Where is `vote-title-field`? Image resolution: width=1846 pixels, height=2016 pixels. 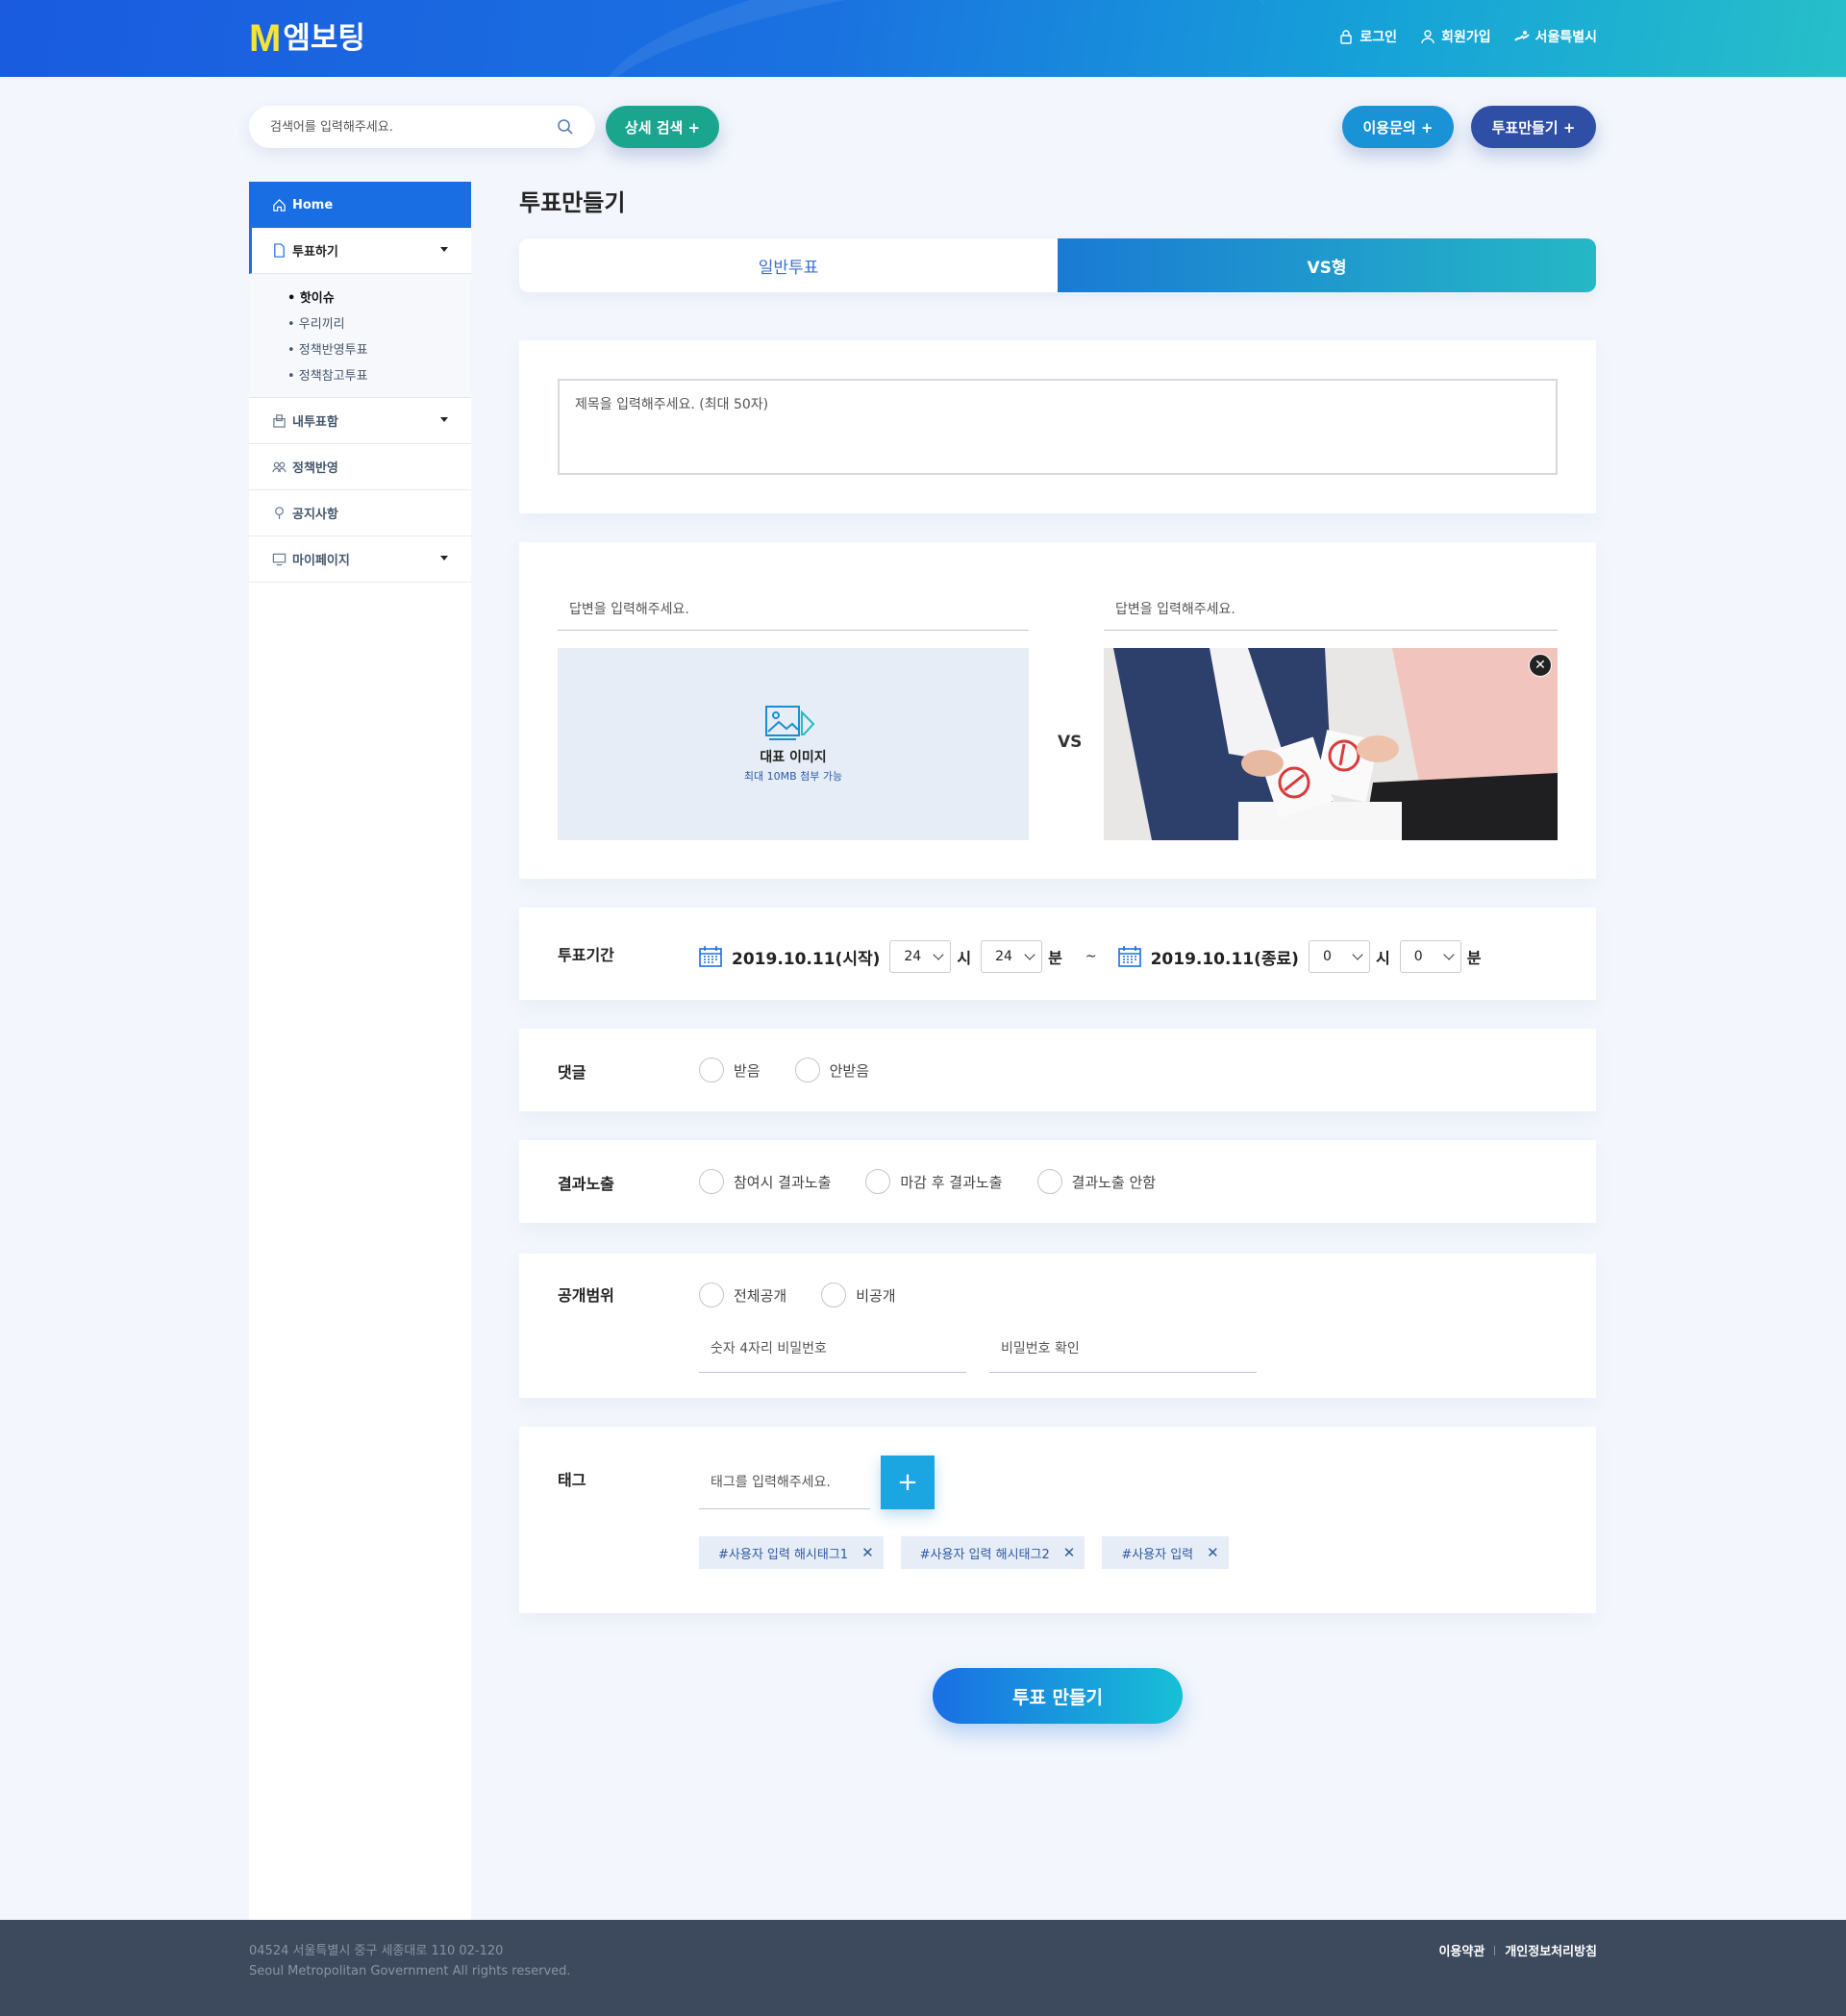 vote-title-field is located at coordinates (1058, 427).